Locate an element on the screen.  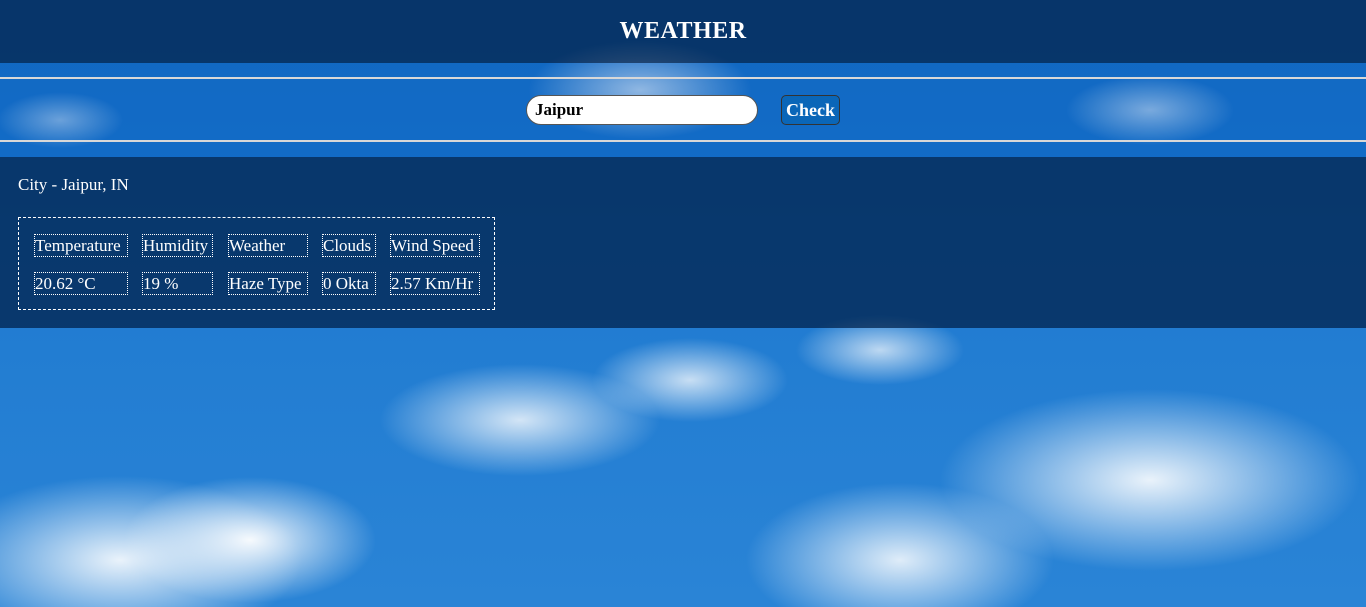
city-search-input is located at coordinates (642, 110).